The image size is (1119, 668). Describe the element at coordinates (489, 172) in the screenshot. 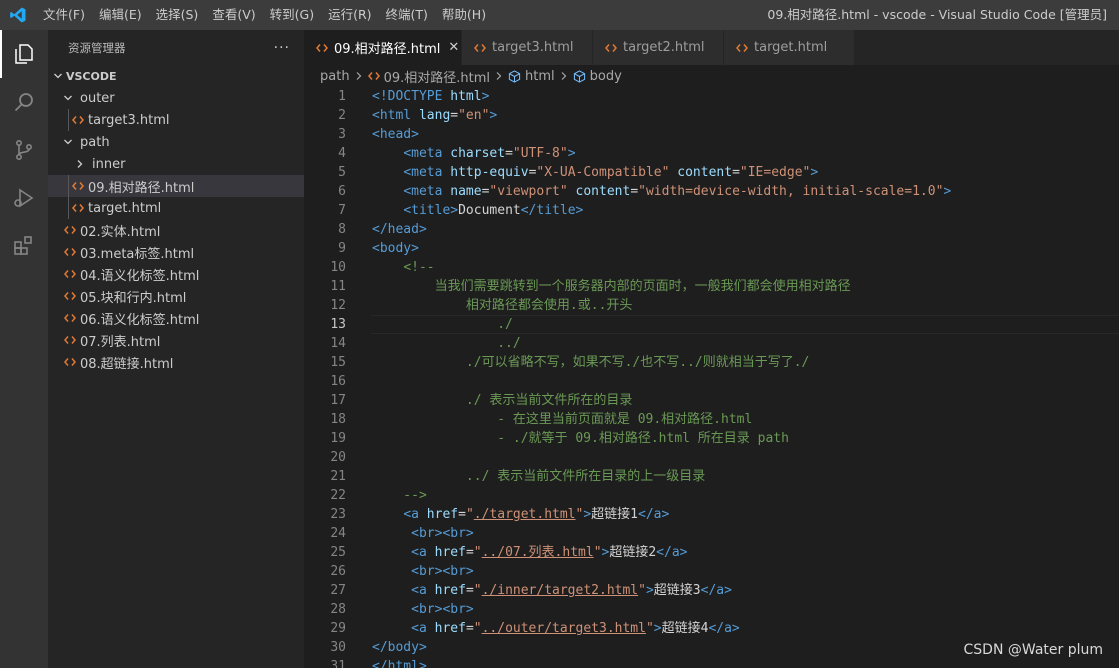

I see `code-token: http-equiv` at that location.